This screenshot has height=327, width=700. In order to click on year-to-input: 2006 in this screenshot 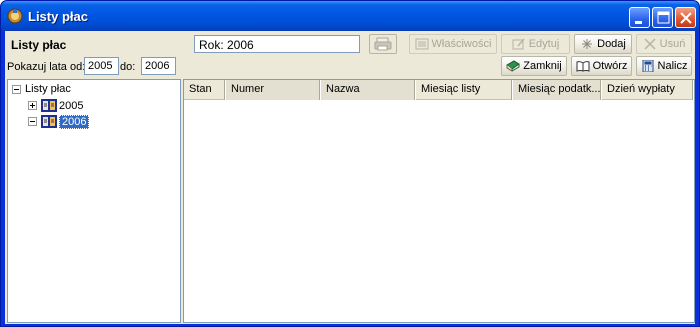, I will do `click(158, 66)`.